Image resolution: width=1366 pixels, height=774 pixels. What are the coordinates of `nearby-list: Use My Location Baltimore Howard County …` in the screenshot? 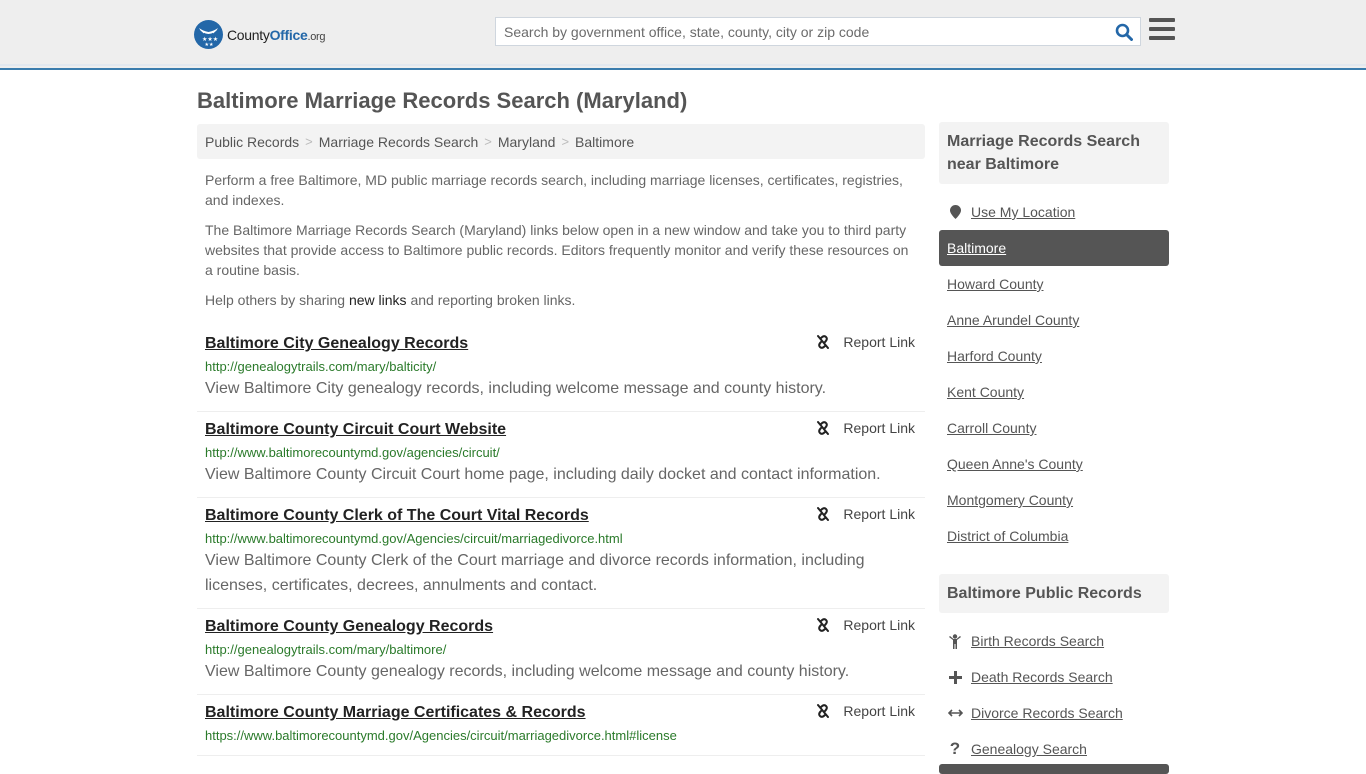 It's located at (1054, 374).